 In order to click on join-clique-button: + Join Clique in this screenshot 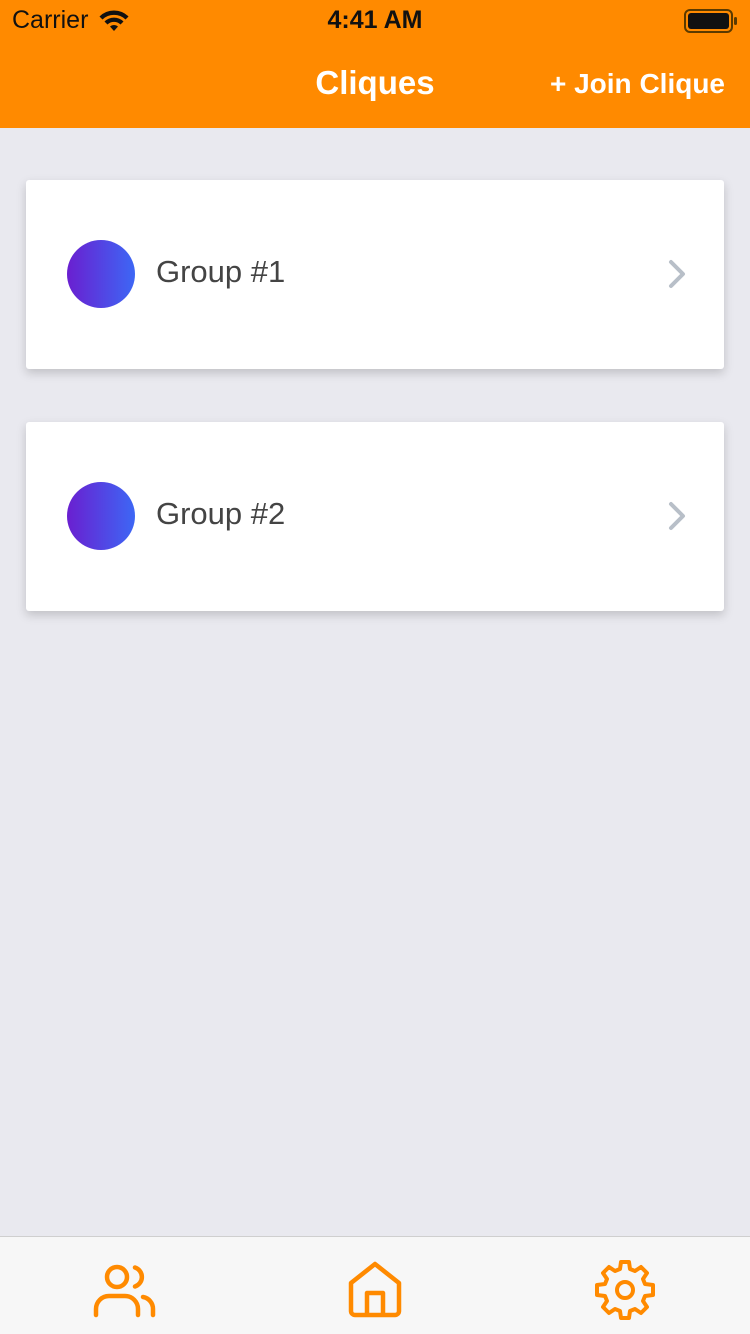, I will do `click(637, 84)`.